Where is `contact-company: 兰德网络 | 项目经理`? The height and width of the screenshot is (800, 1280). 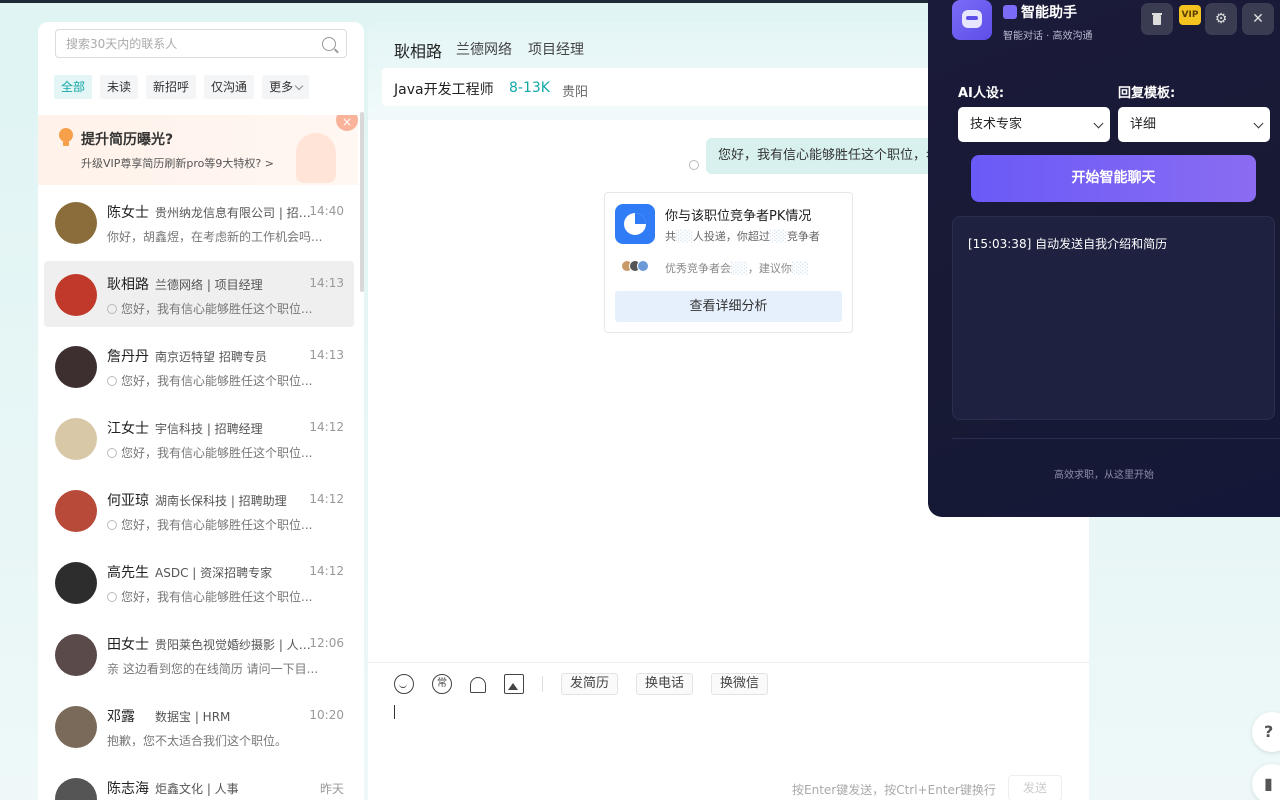 contact-company: 兰德网络 | 项目经理 is located at coordinates (209, 285).